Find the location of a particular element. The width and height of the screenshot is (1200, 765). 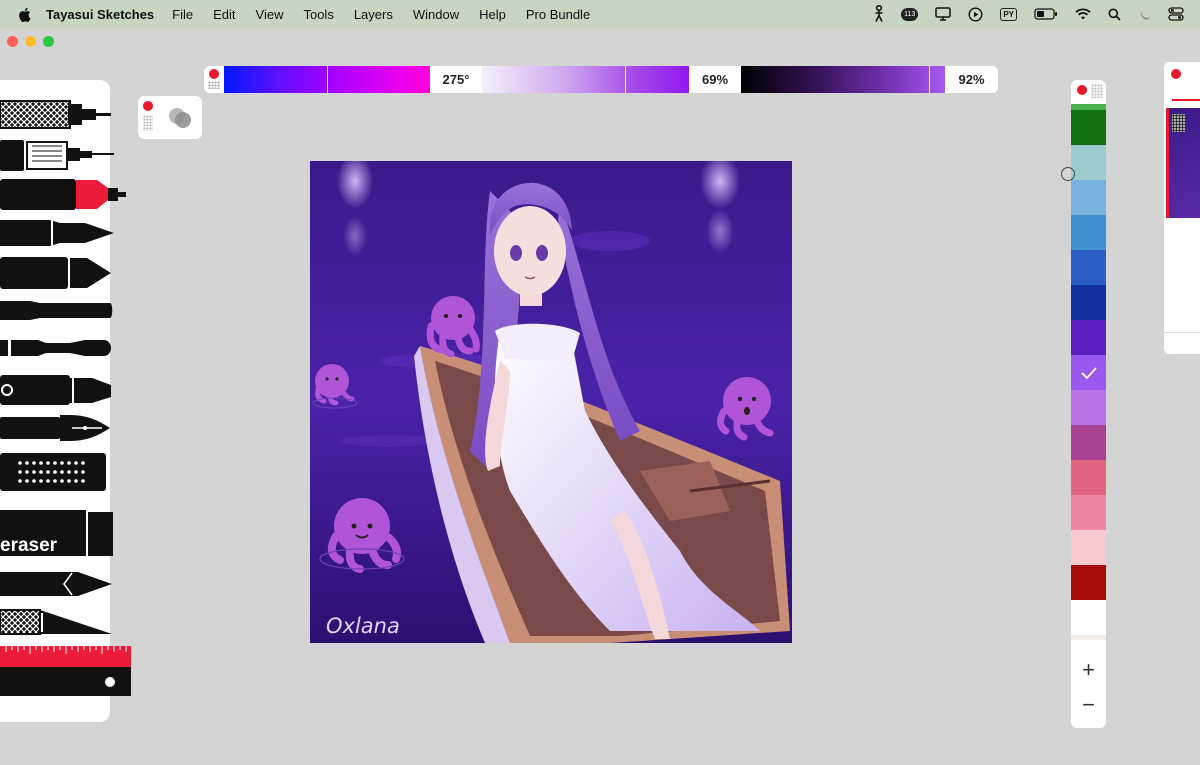

close-window-button is located at coordinates (12, 41).